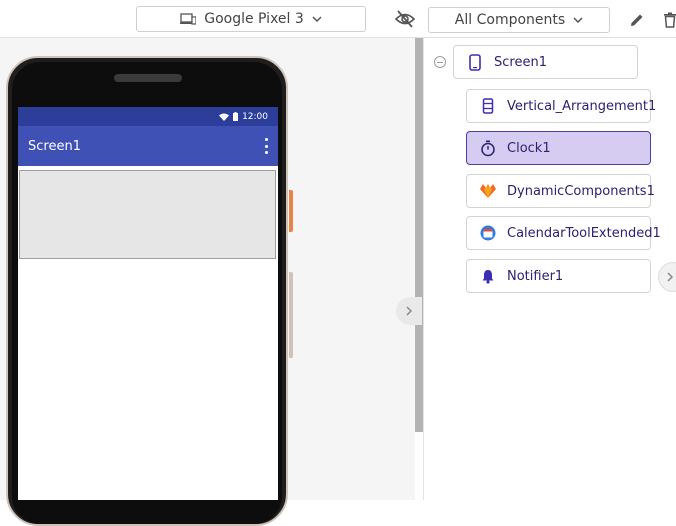  Describe the element at coordinates (148, 116) in the screenshot. I see `status-bar: 12:00` at that location.